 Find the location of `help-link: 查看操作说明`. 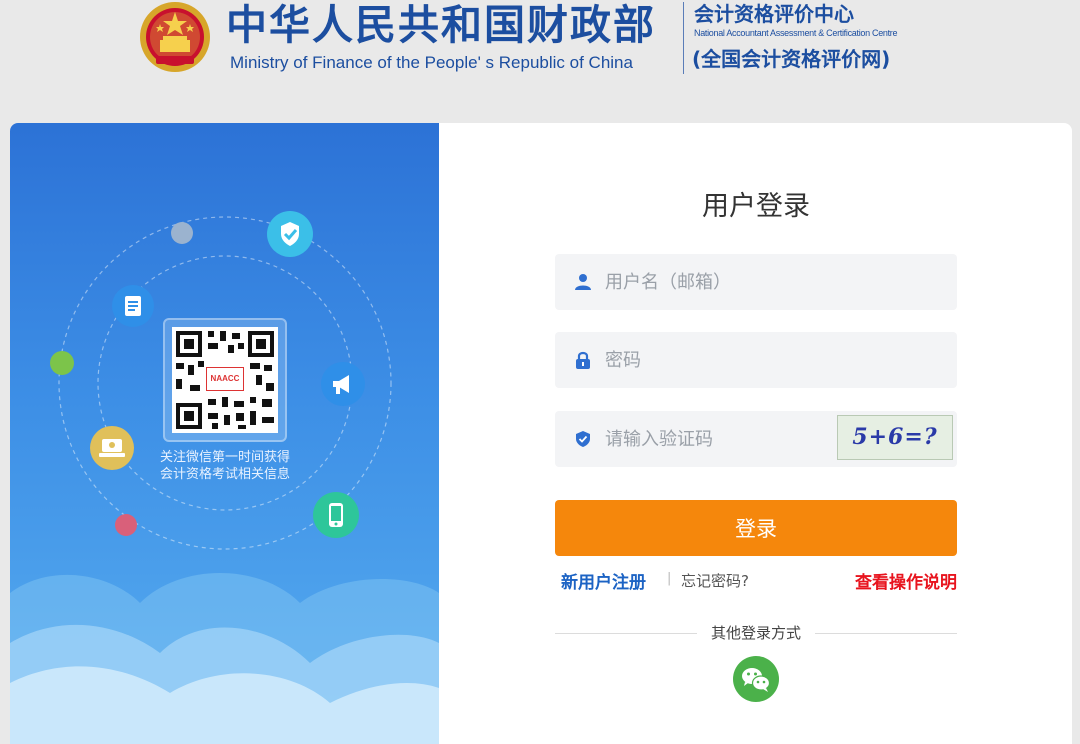

help-link: 查看操作说明 is located at coordinates (906, 580).